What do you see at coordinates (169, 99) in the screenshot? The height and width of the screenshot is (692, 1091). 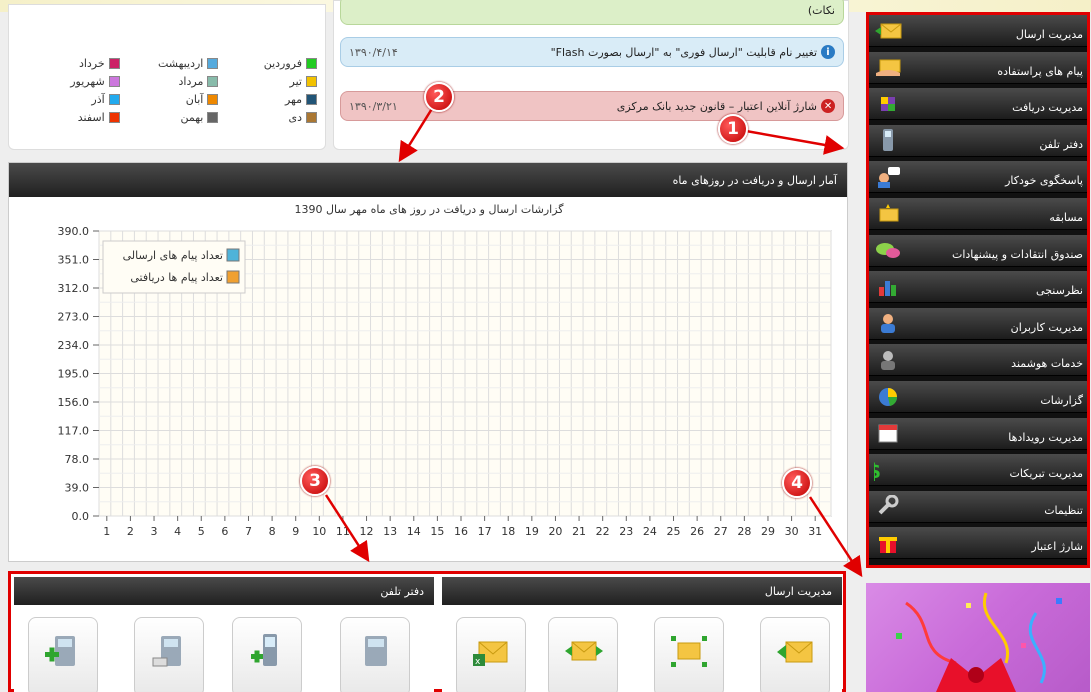 I see `month-legend-item: آبان` at bounding box center [169, 99].